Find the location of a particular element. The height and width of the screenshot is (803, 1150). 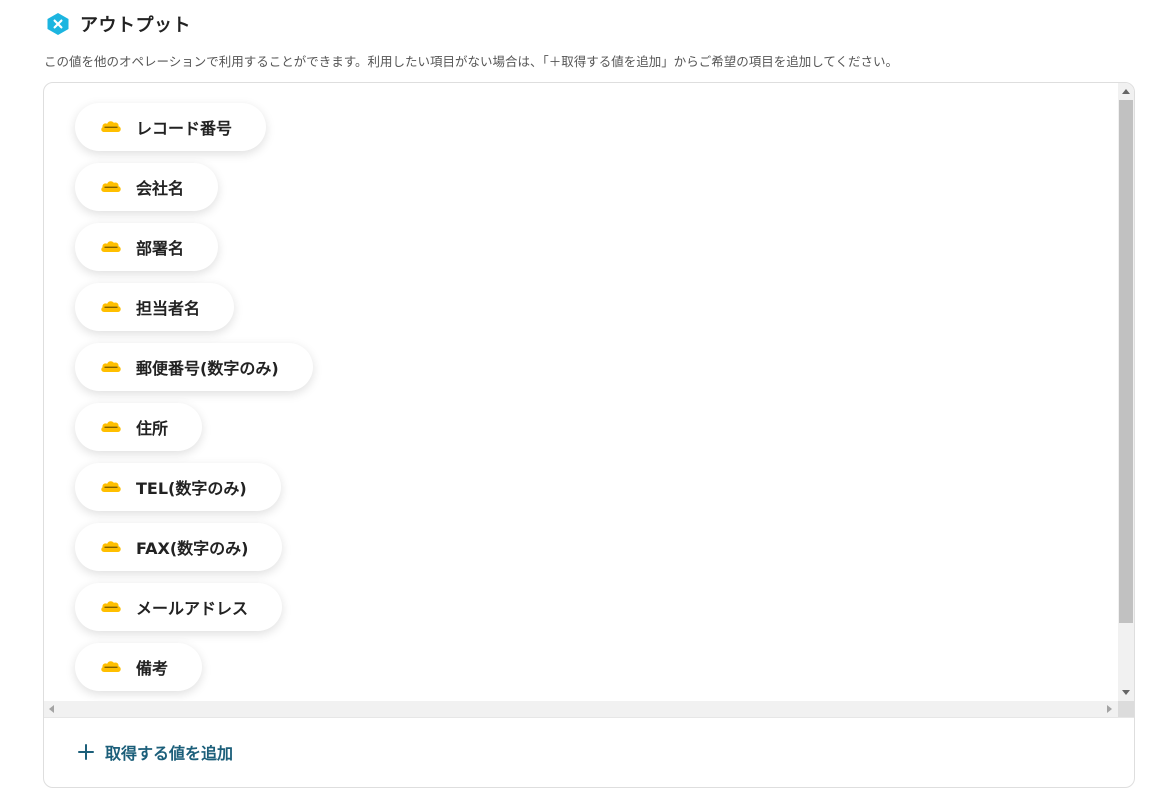

output-chip: 備考 is located at coordinates (139, 667).